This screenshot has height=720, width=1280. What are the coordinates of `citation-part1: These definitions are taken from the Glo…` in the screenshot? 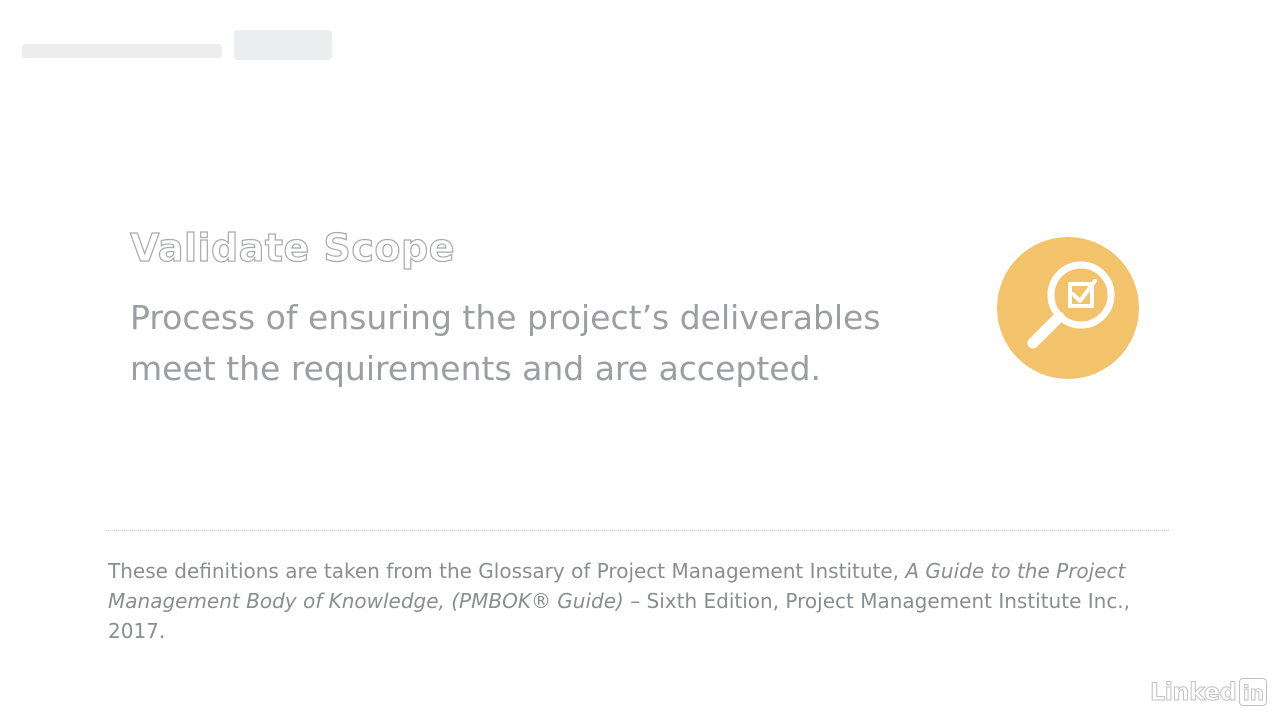 It's located at (507, 571).